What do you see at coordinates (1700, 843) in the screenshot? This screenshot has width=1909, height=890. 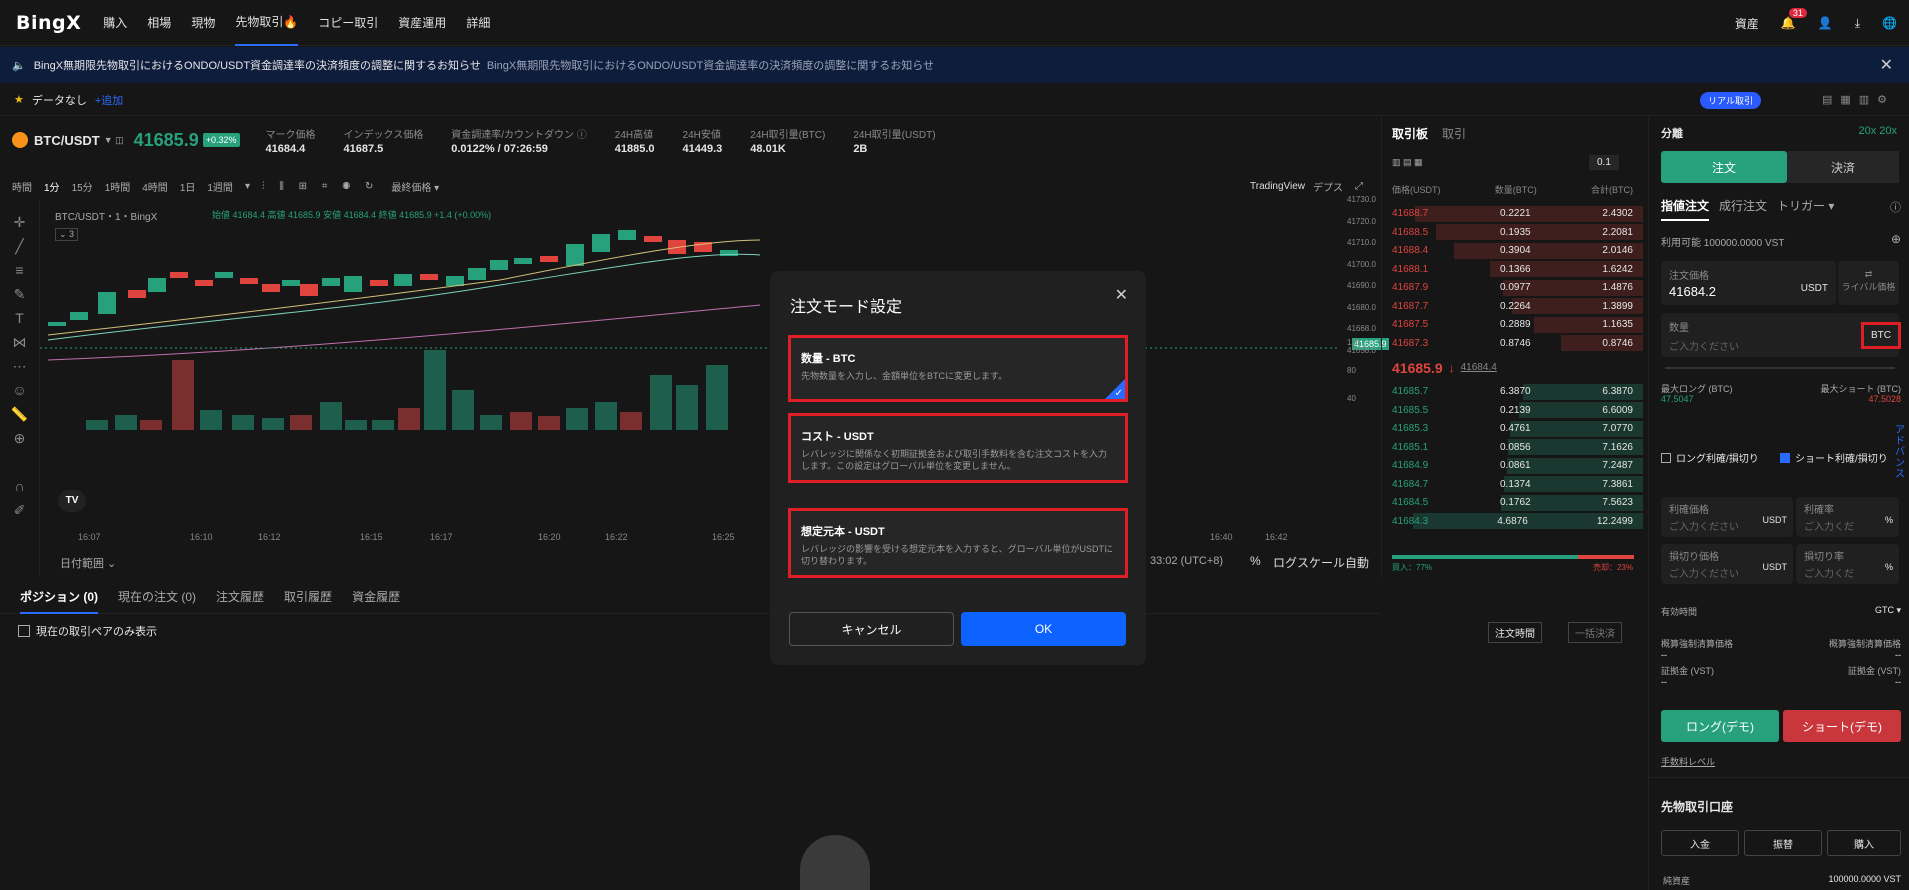 I see `deposit-button: 入金` at bounding box center [1700, 843].